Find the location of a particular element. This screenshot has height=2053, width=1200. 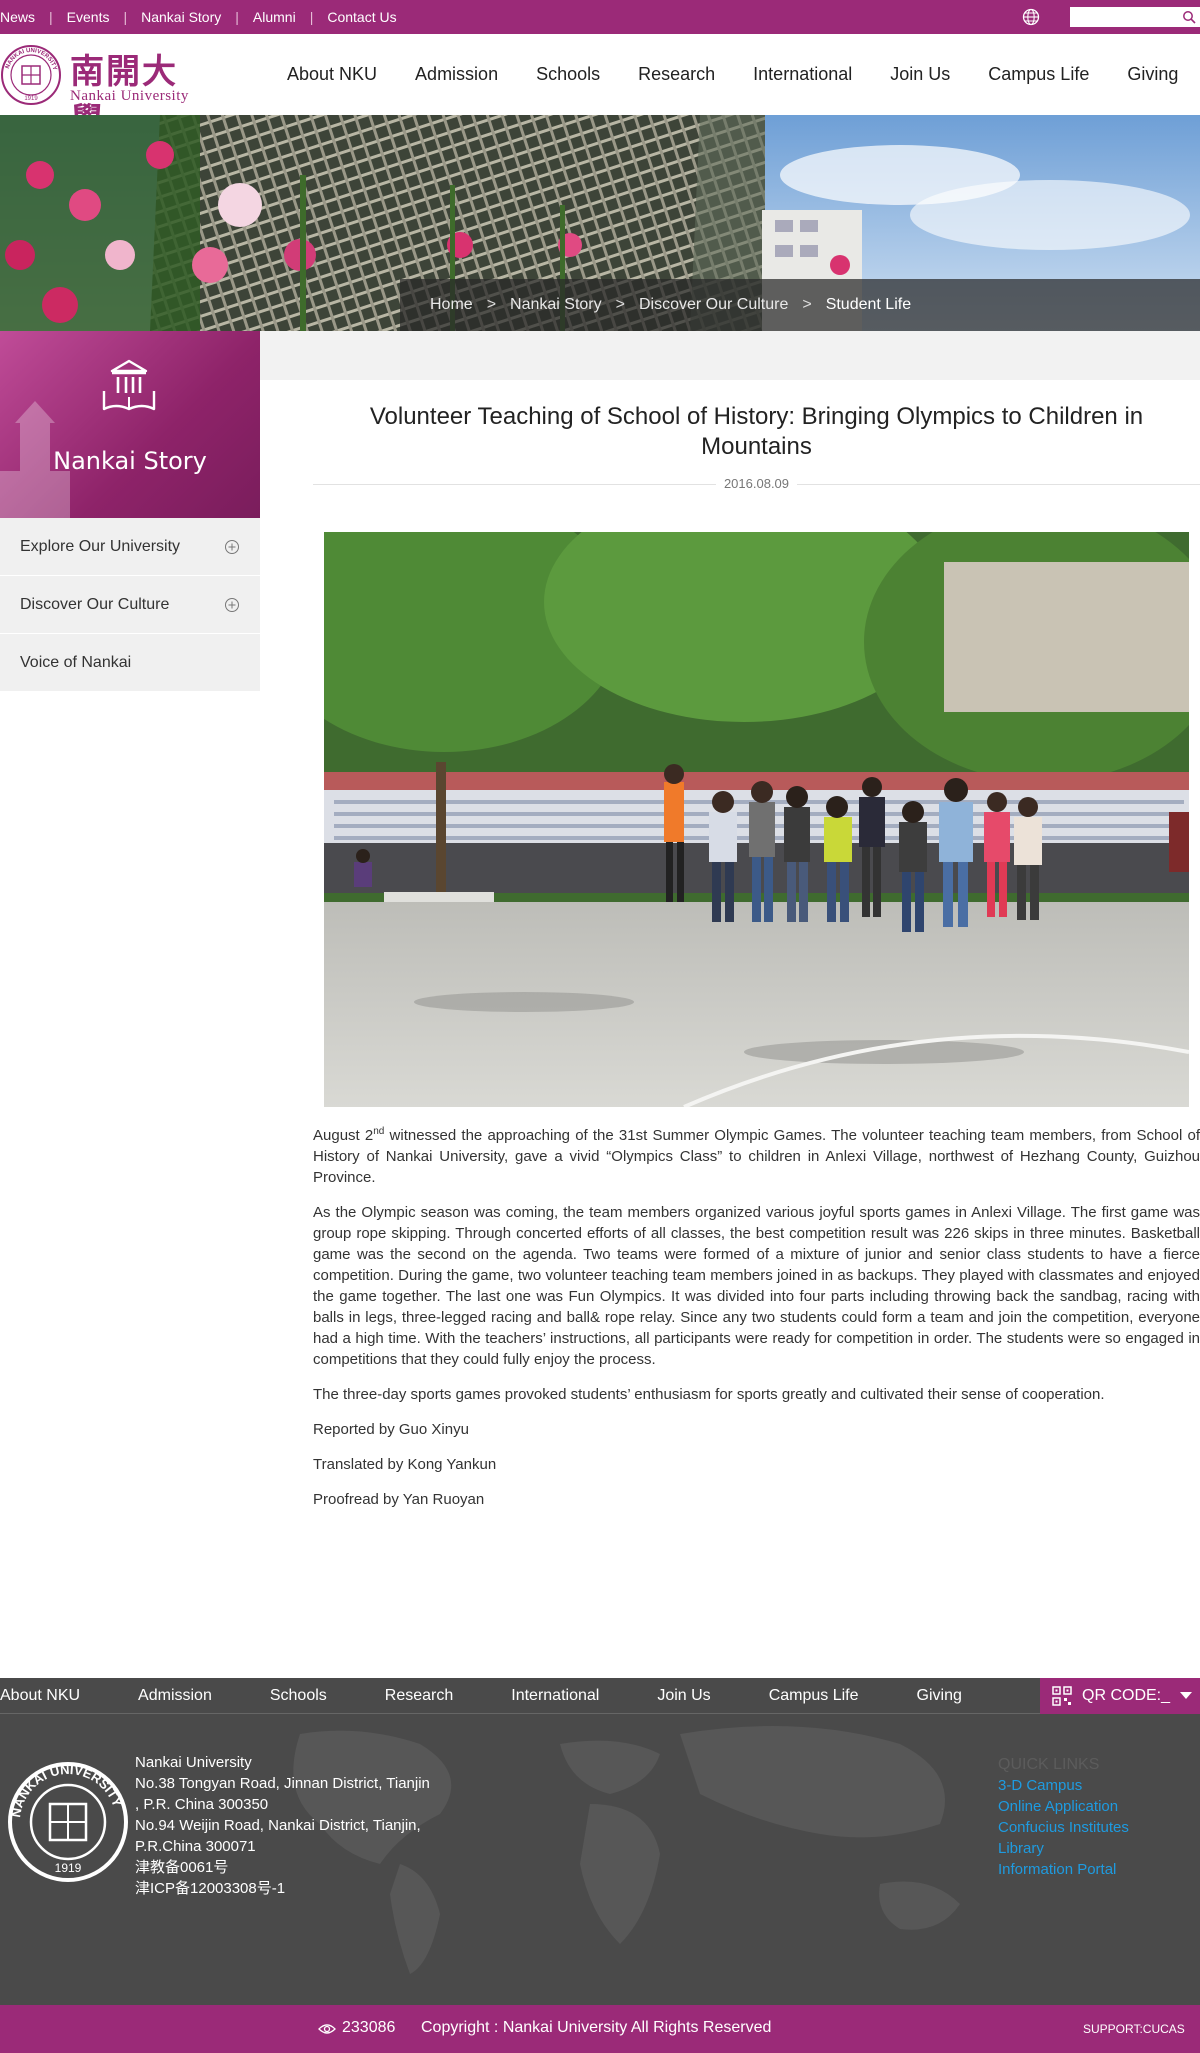

address-line: , P.R. China 300350 is located at coordinates (202, 1804).